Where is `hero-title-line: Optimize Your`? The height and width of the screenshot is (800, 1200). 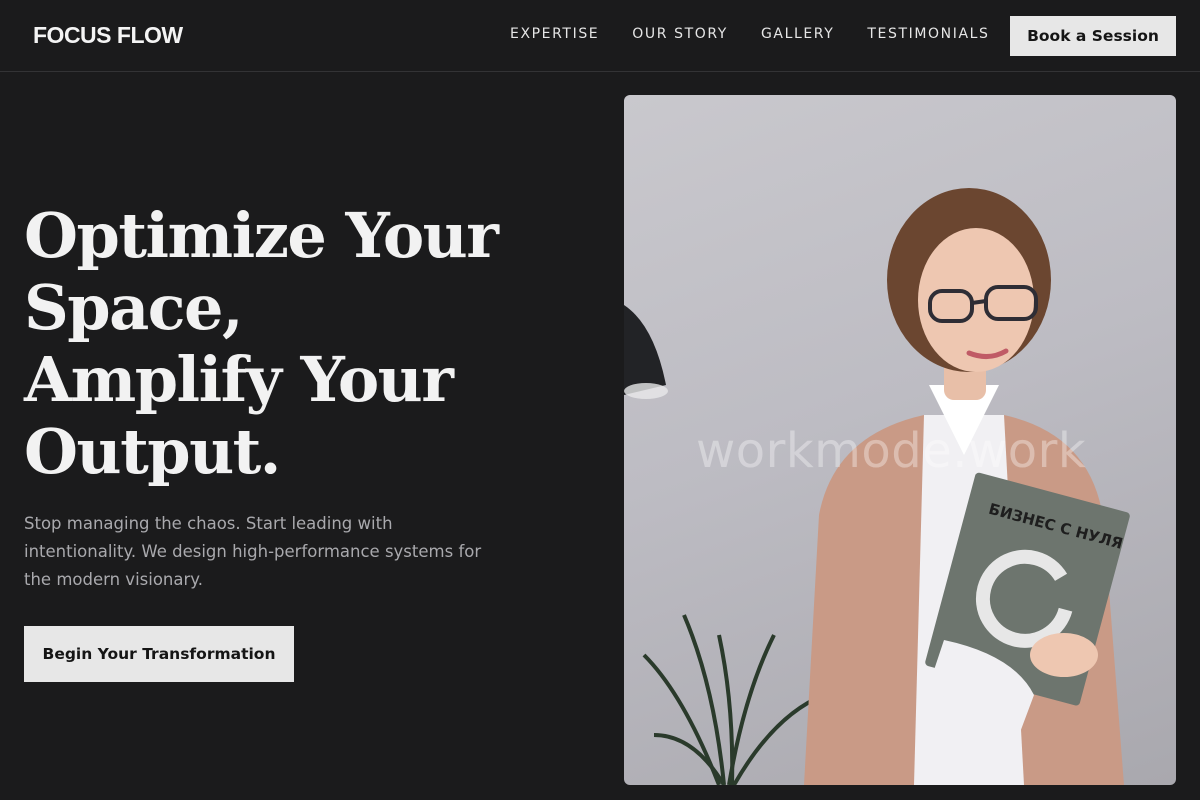
hero-title-line: Optimize Your is located at coordinates (261, 235).